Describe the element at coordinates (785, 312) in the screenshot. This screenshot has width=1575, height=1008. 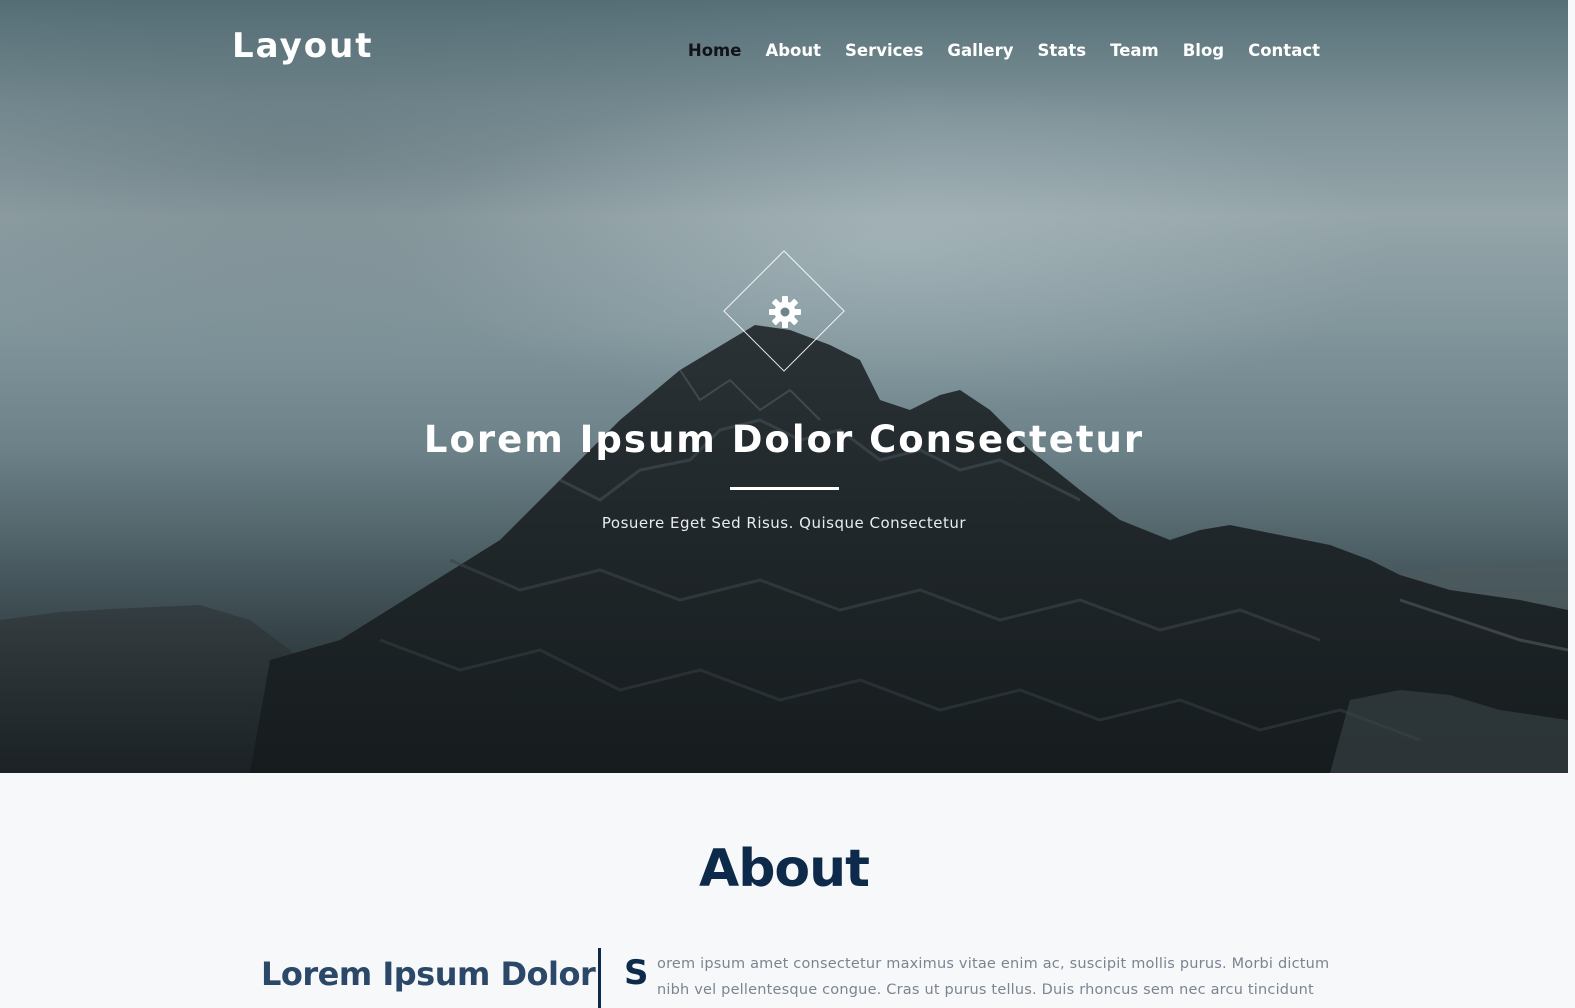
I see `gear-icon` at that location.